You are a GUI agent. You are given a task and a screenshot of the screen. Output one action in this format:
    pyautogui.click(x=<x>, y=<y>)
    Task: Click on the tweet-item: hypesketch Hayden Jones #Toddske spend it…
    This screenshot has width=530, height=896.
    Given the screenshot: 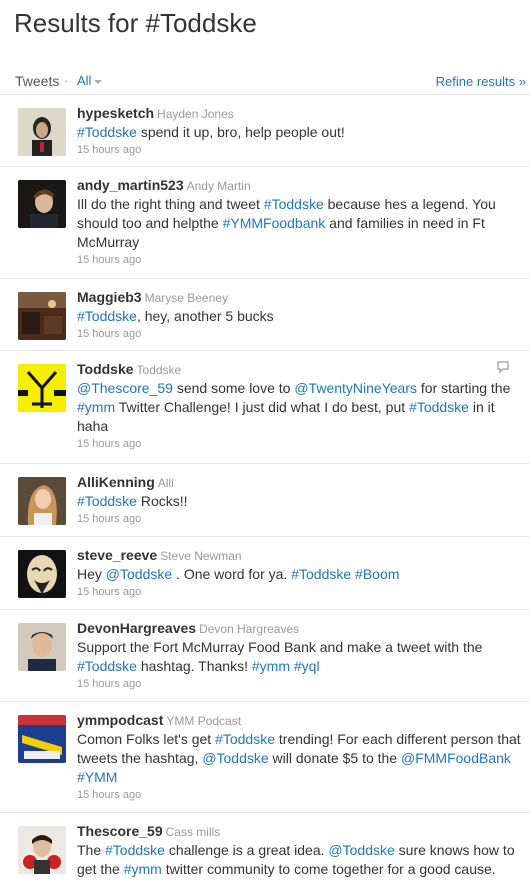 What is the action you would take?
    pyautogui.click(x=265, y=131)
    